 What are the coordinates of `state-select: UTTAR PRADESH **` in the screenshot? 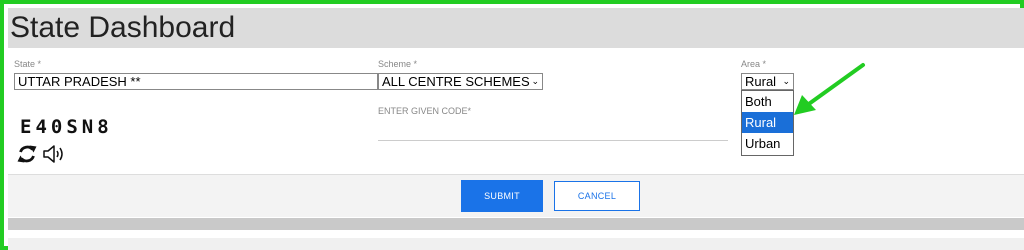 It's located at (196, 81).